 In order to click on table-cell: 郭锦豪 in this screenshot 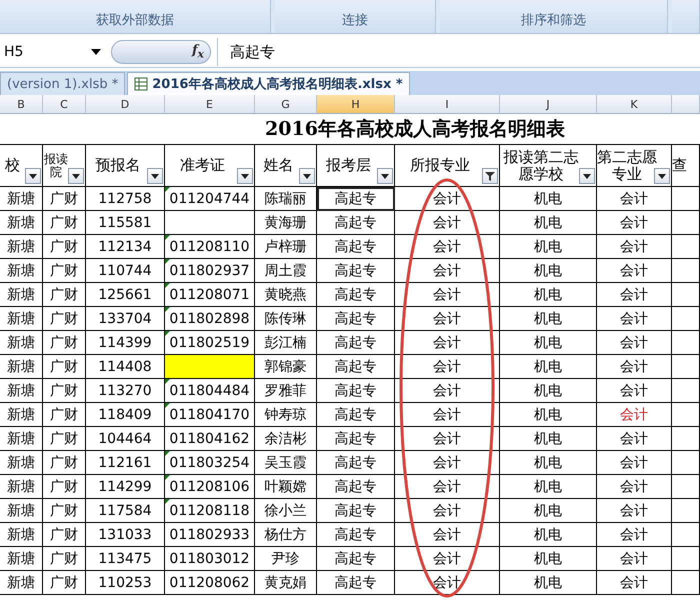, I will do `click(286, 367)`.